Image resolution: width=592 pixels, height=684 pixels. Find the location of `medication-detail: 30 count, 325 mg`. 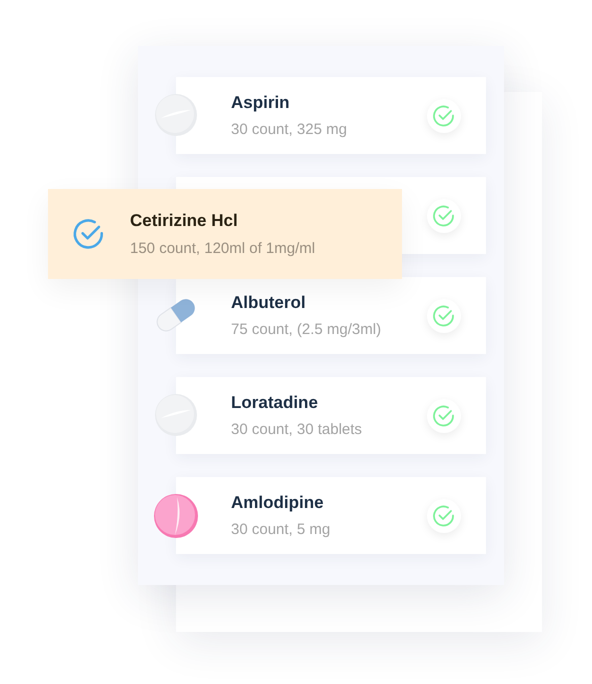

medication-detail: 30 count, 325 mg is located at coordinates (289, 130).